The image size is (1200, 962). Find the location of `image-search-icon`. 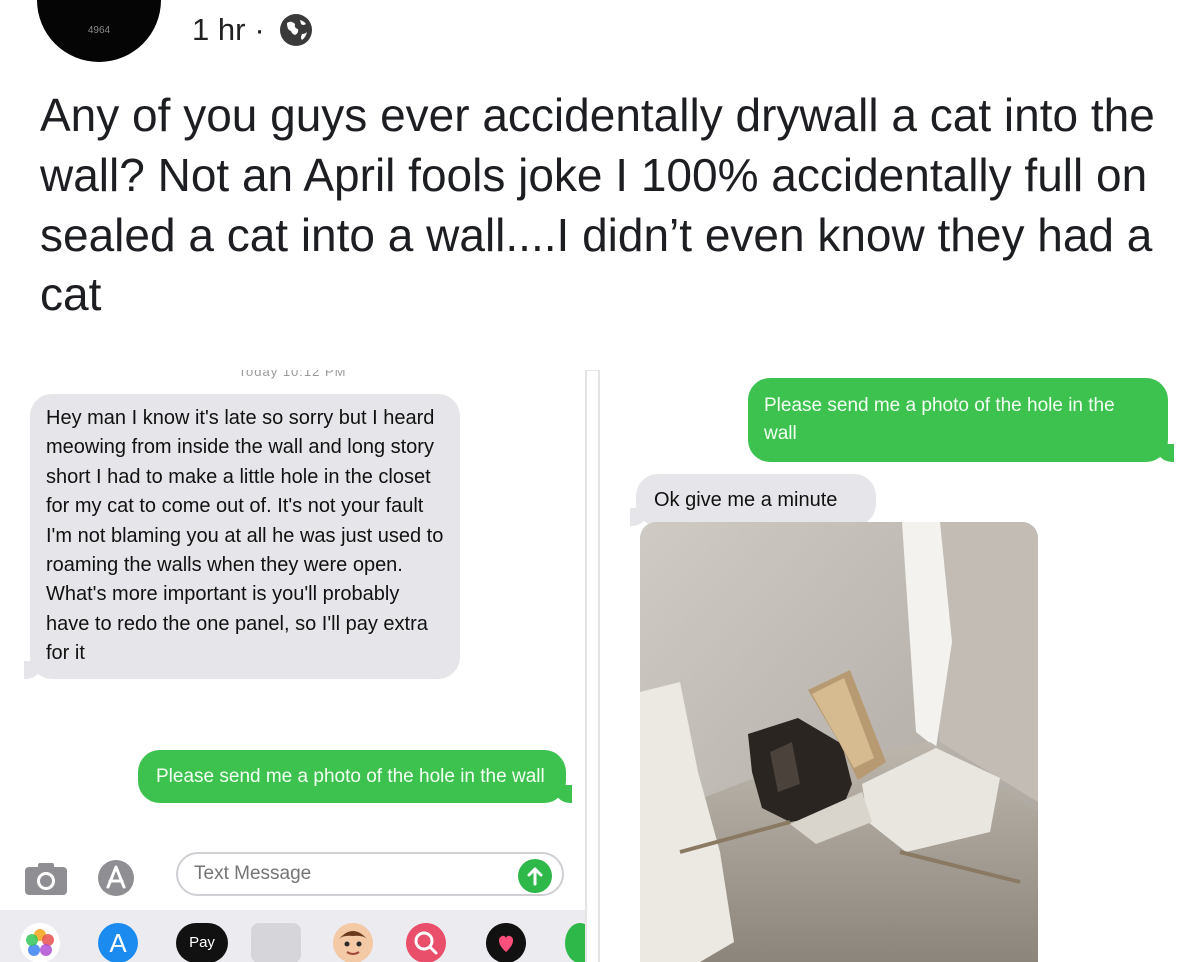

image-search-icon is located at coordinates (426, 942).